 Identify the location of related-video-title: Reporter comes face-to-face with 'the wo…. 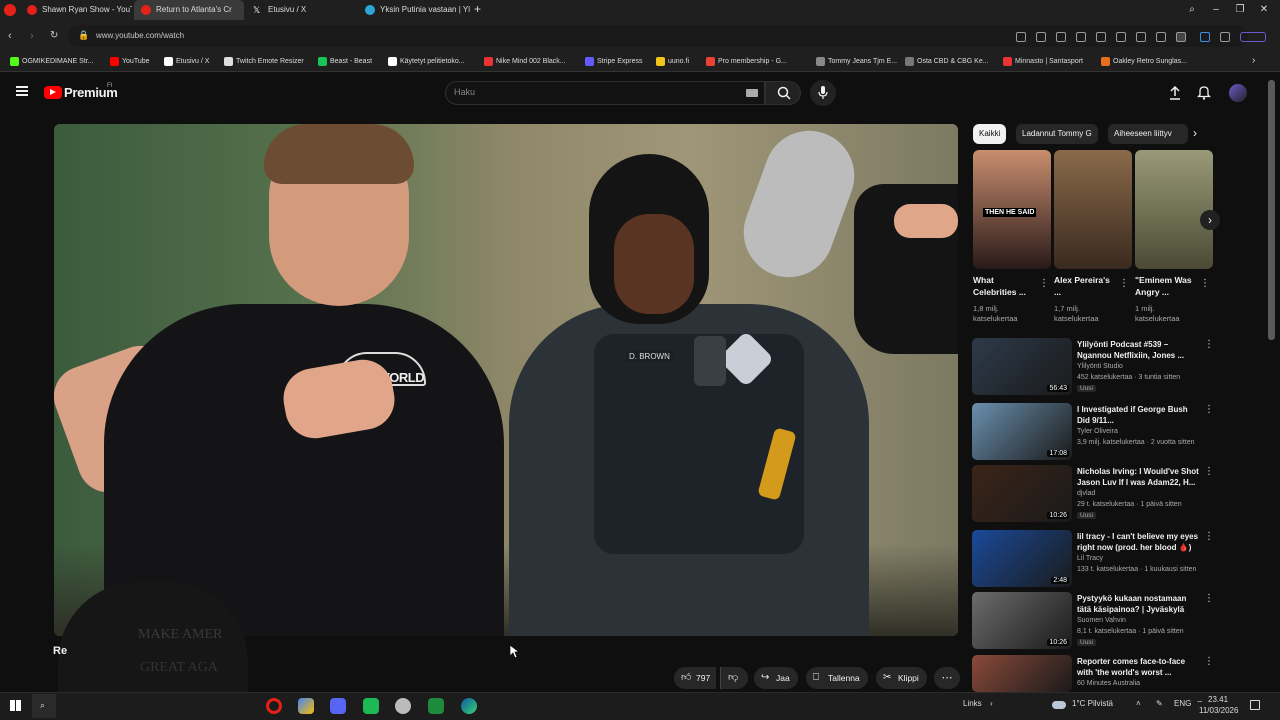
(1139, 667).